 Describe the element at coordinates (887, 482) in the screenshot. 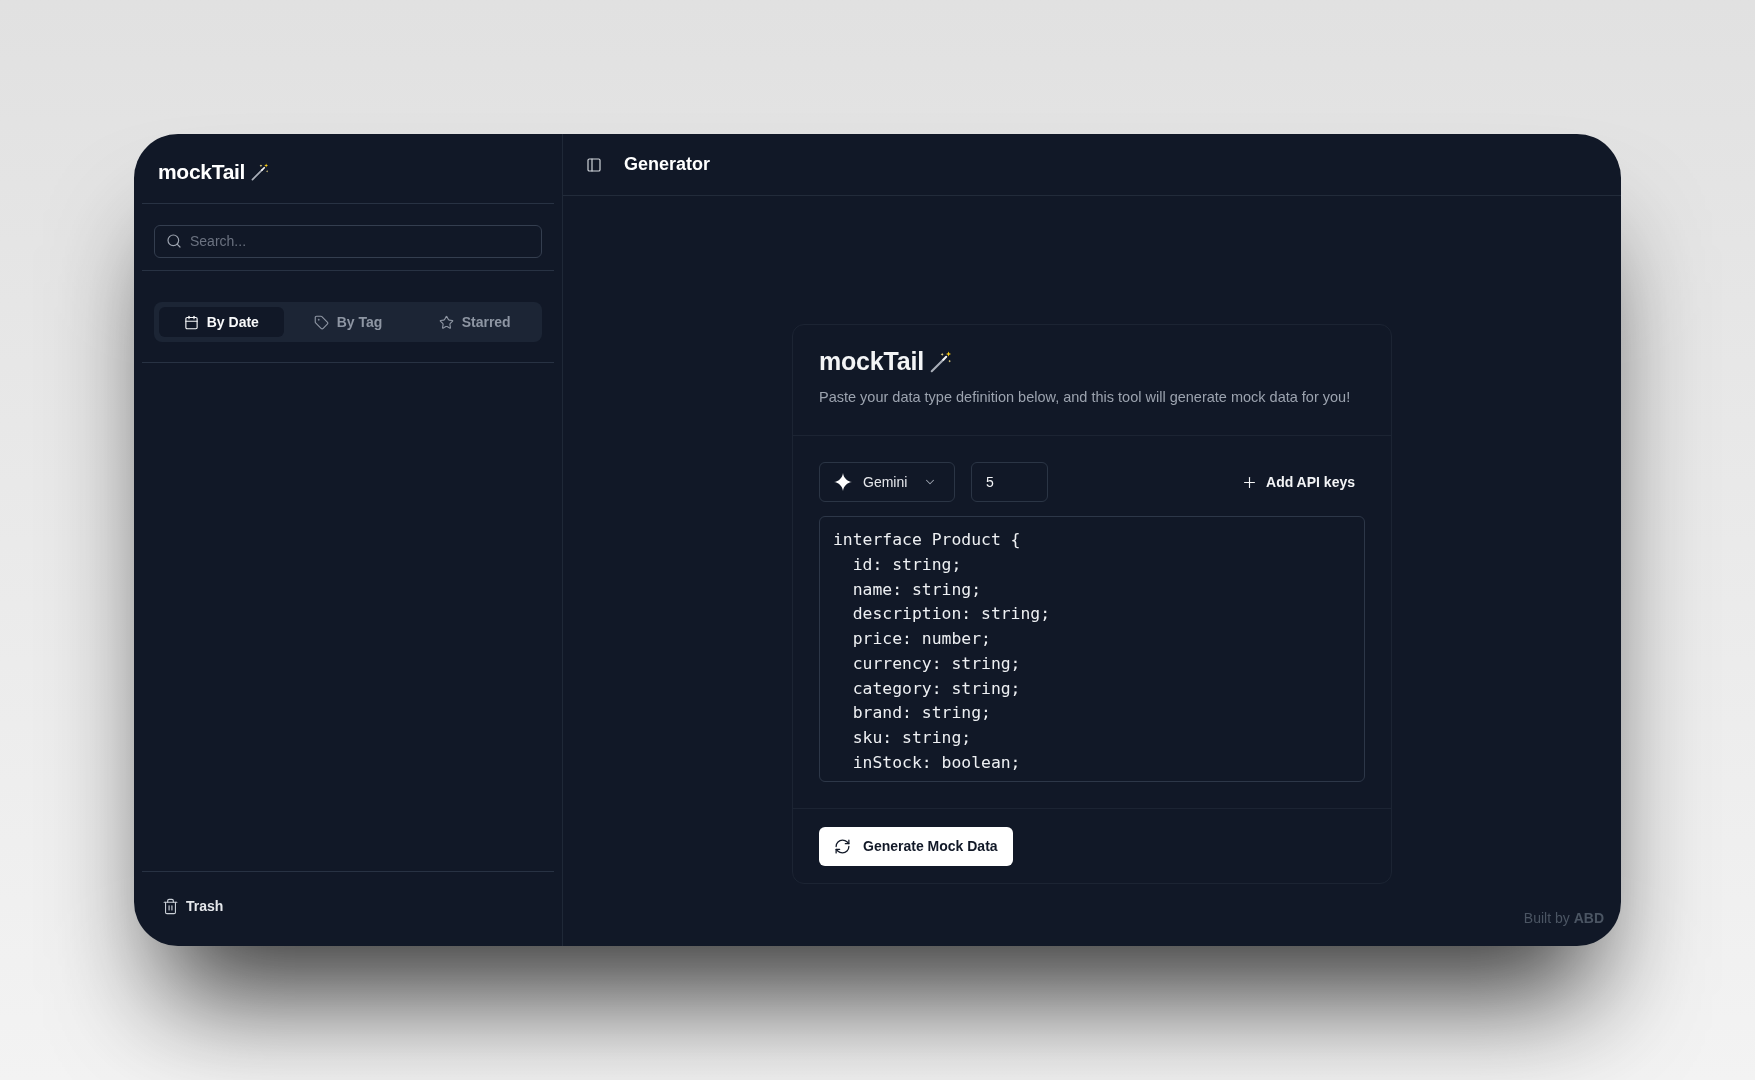

I see `model-select: Gemini` at that location.